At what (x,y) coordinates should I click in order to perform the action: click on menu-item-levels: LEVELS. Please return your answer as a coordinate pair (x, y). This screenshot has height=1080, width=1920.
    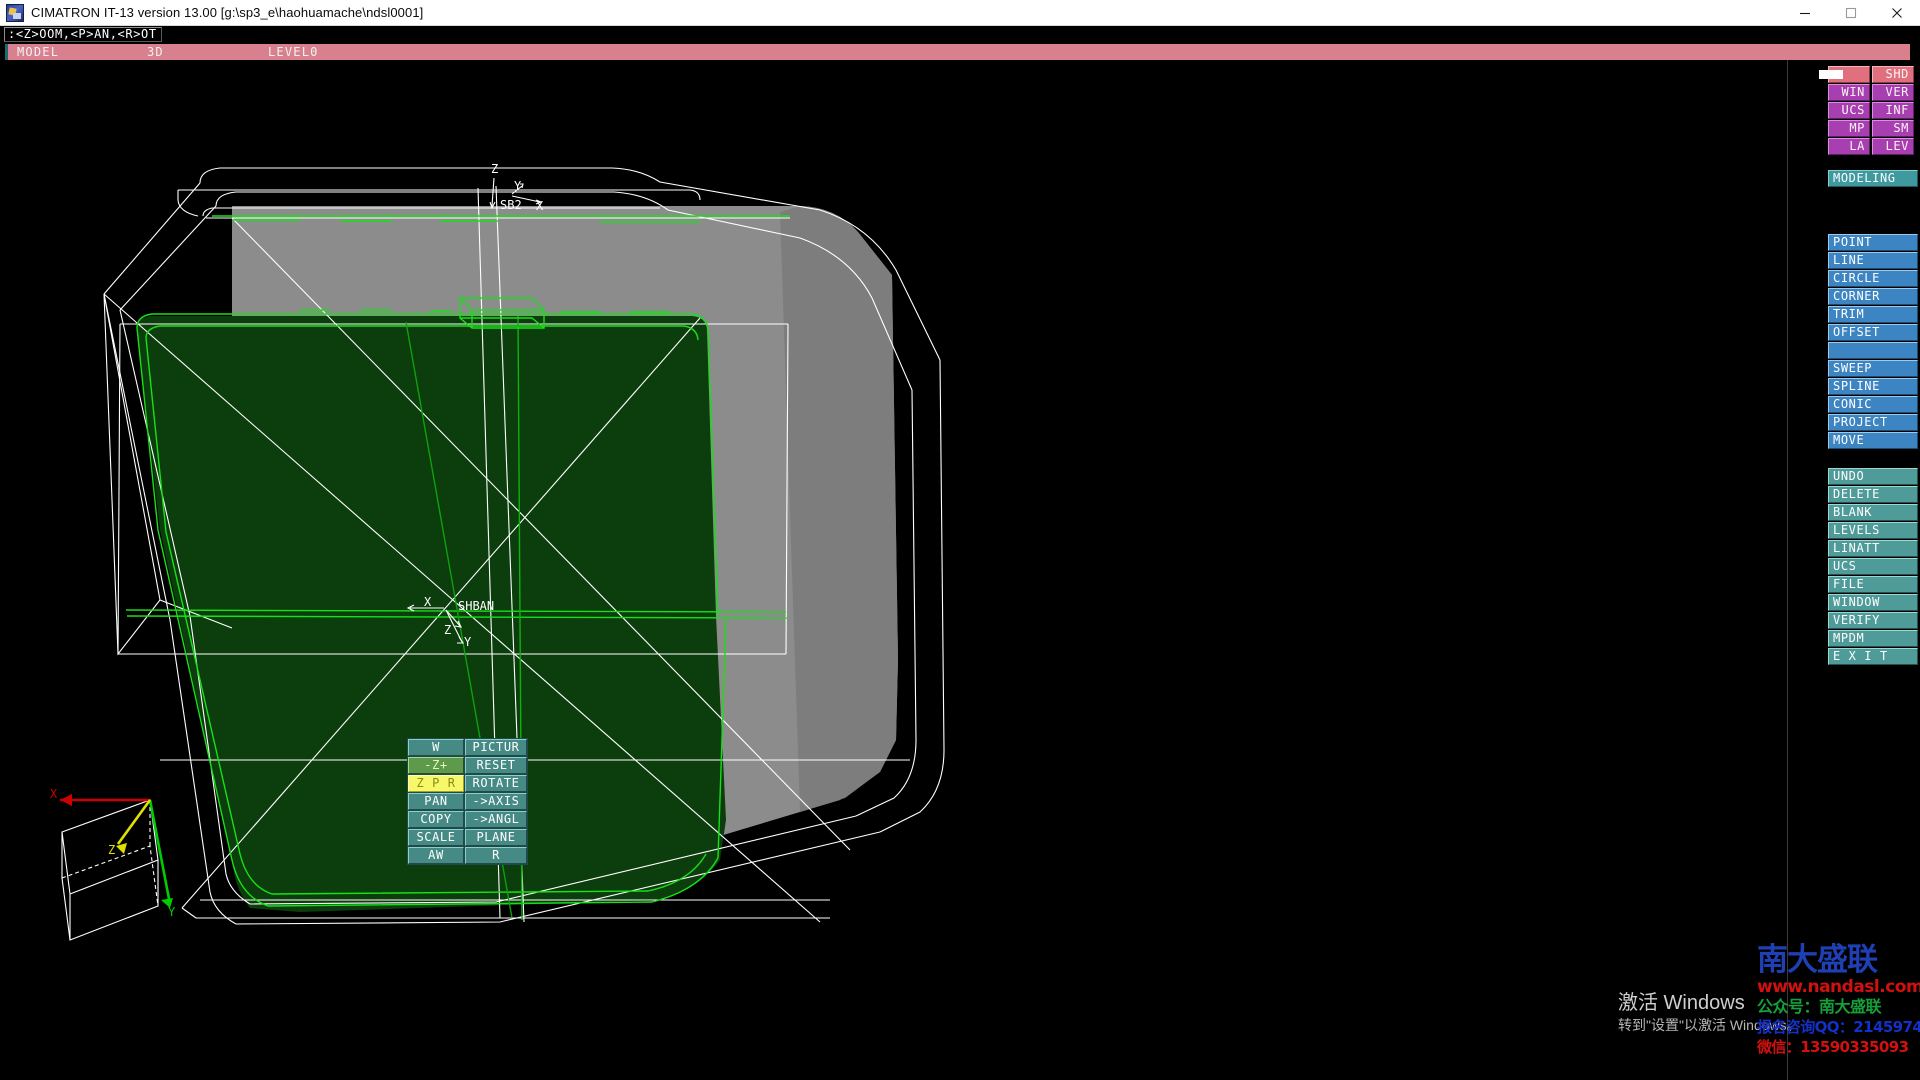
    Looking at the image, I should click on (1873, 530).